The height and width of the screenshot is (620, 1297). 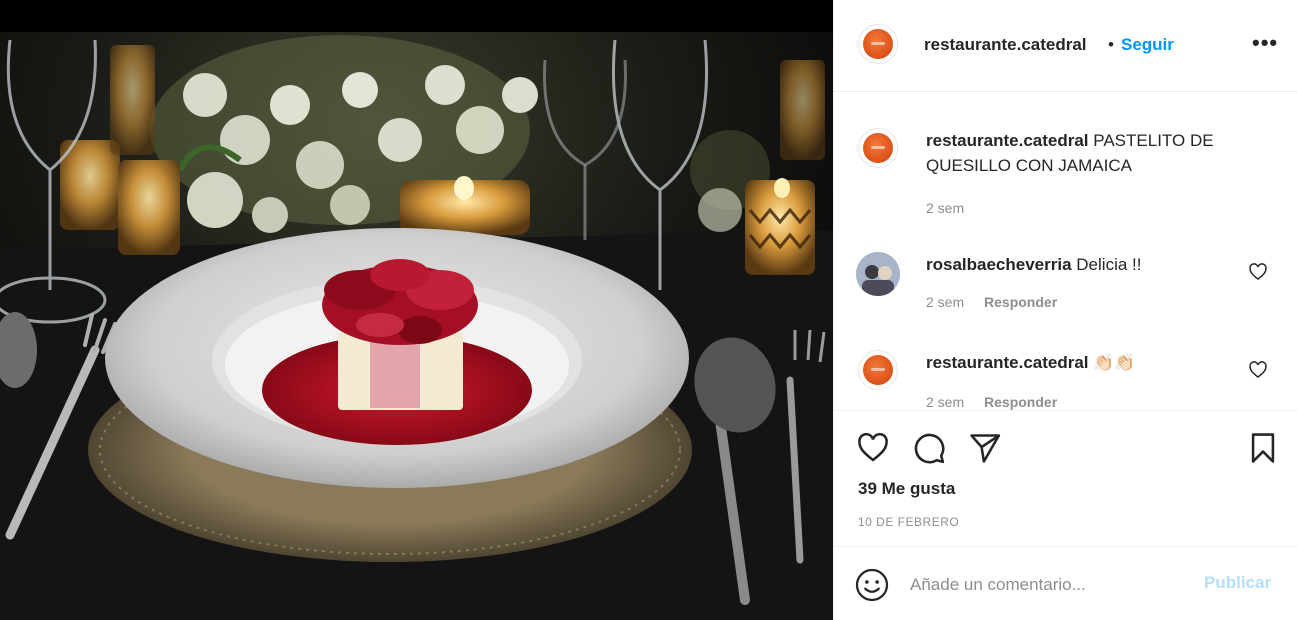 I want to click on save-button, so click(x=1263, y=448).